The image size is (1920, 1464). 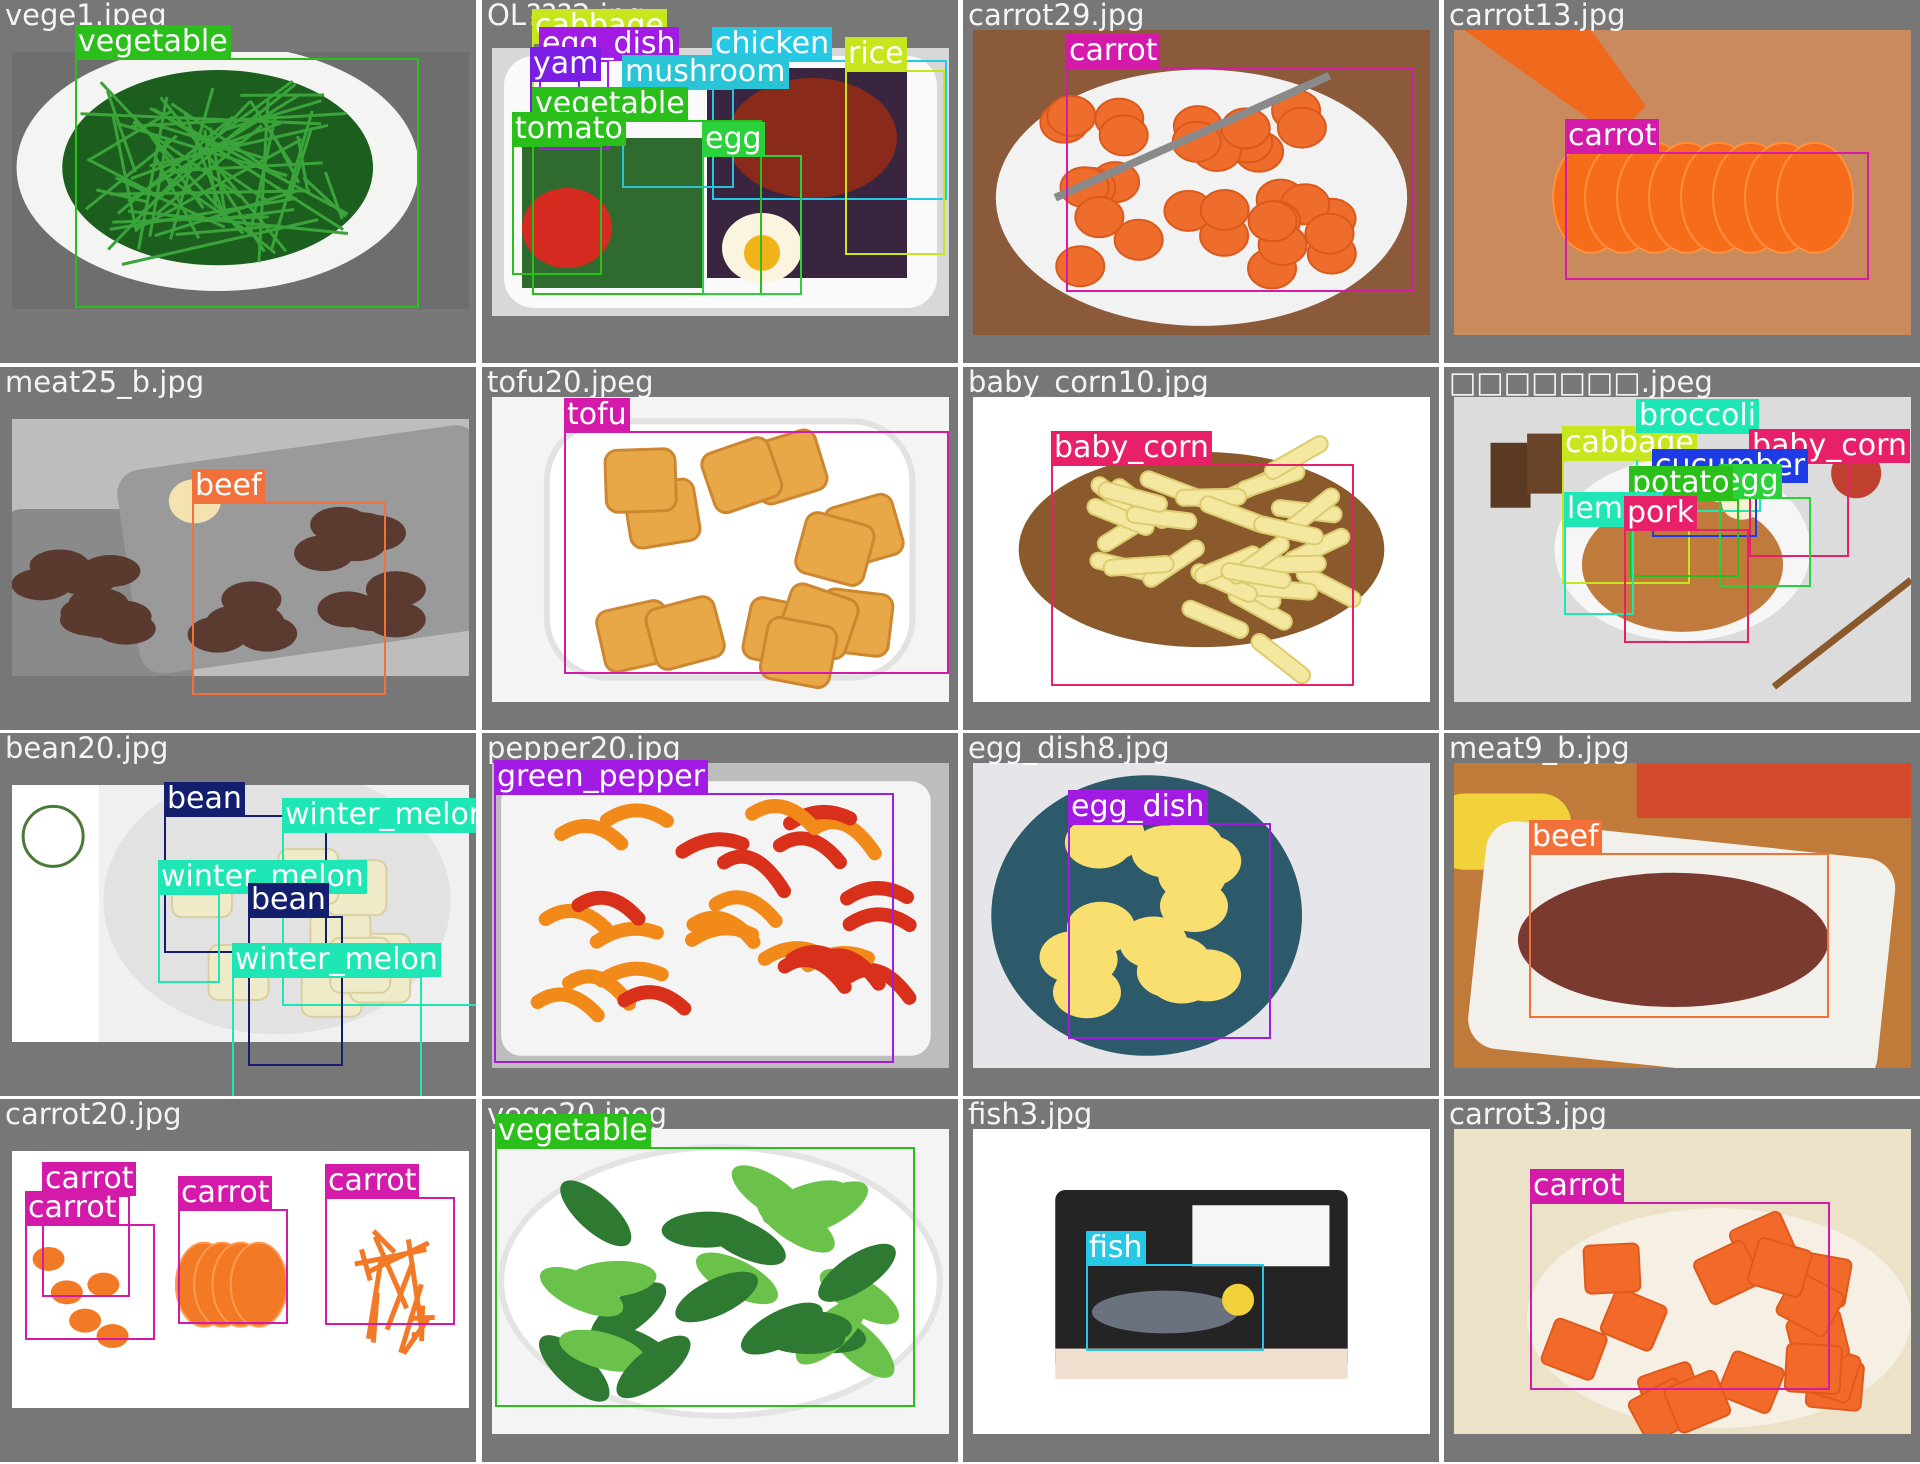 What do you see at coordinates (1088, 383) in the screenshot?
I see `image-filename: baby_corn10.jpg` at bounding box center [1088, 383].